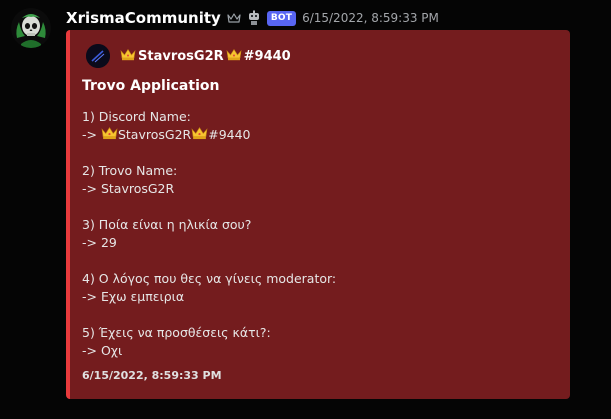 The width and height of the screenshot is (611, 419). I want to click on field-question: 1) Discord Name:, so click(136, 116).